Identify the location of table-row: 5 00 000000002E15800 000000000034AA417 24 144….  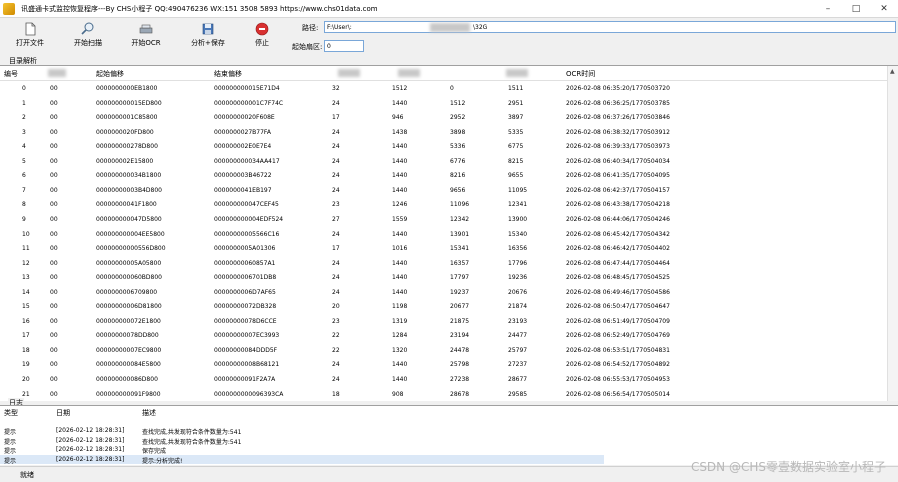
(444, 162).